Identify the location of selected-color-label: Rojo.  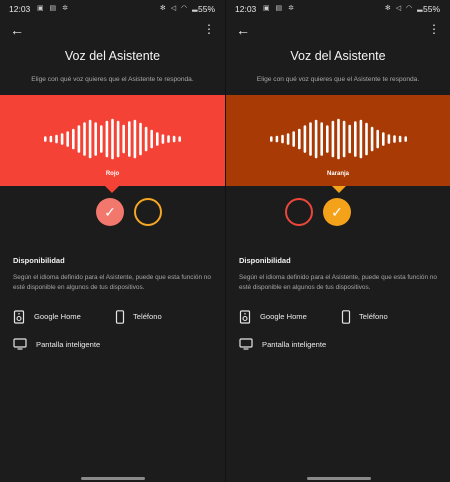
(112, 174).